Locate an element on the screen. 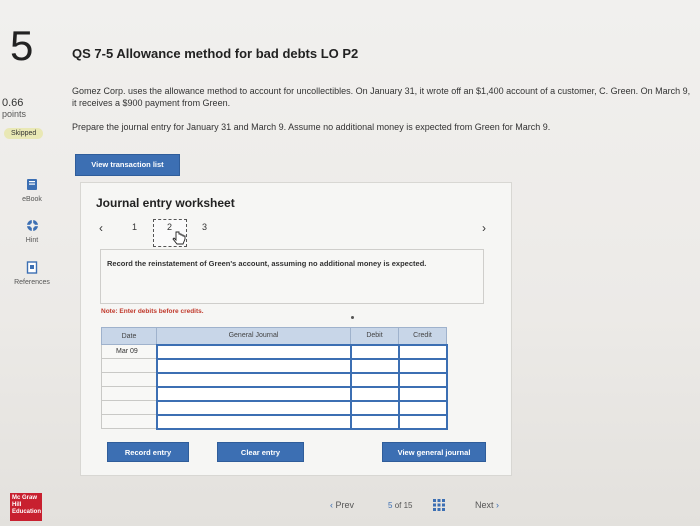  column-header-general-journal: General Journal is located at coordinates (253, 336).